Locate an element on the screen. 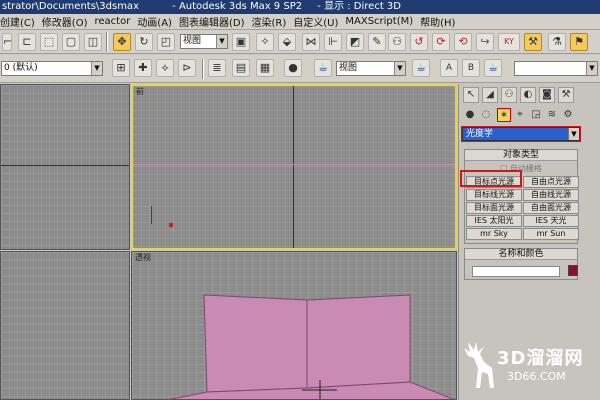 The image size is (600, 400). axis-line-horizontal is located at coordinates (65, 165).